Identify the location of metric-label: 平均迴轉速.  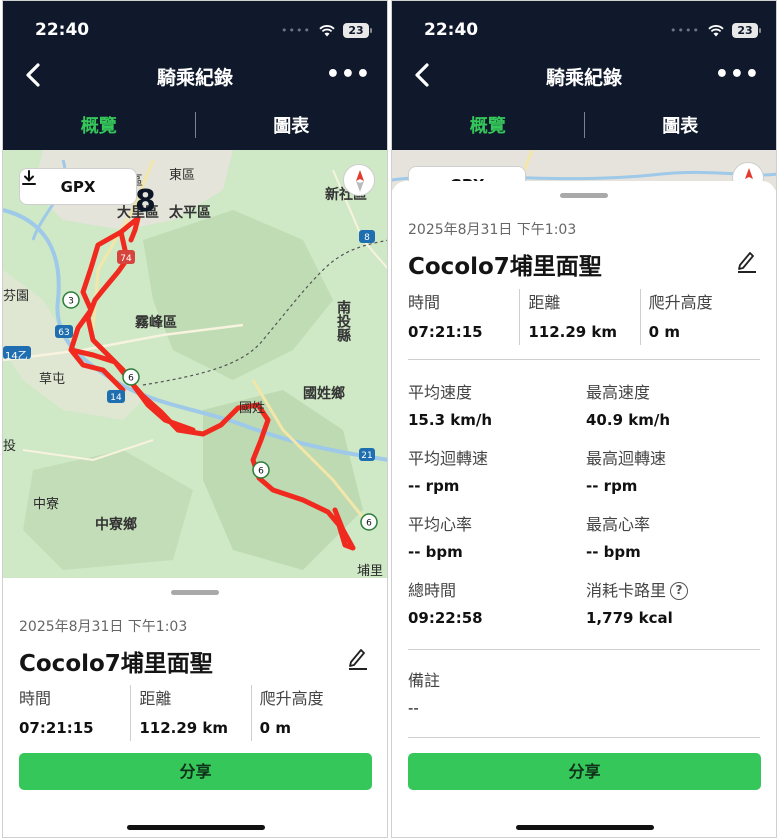
(448, 458).